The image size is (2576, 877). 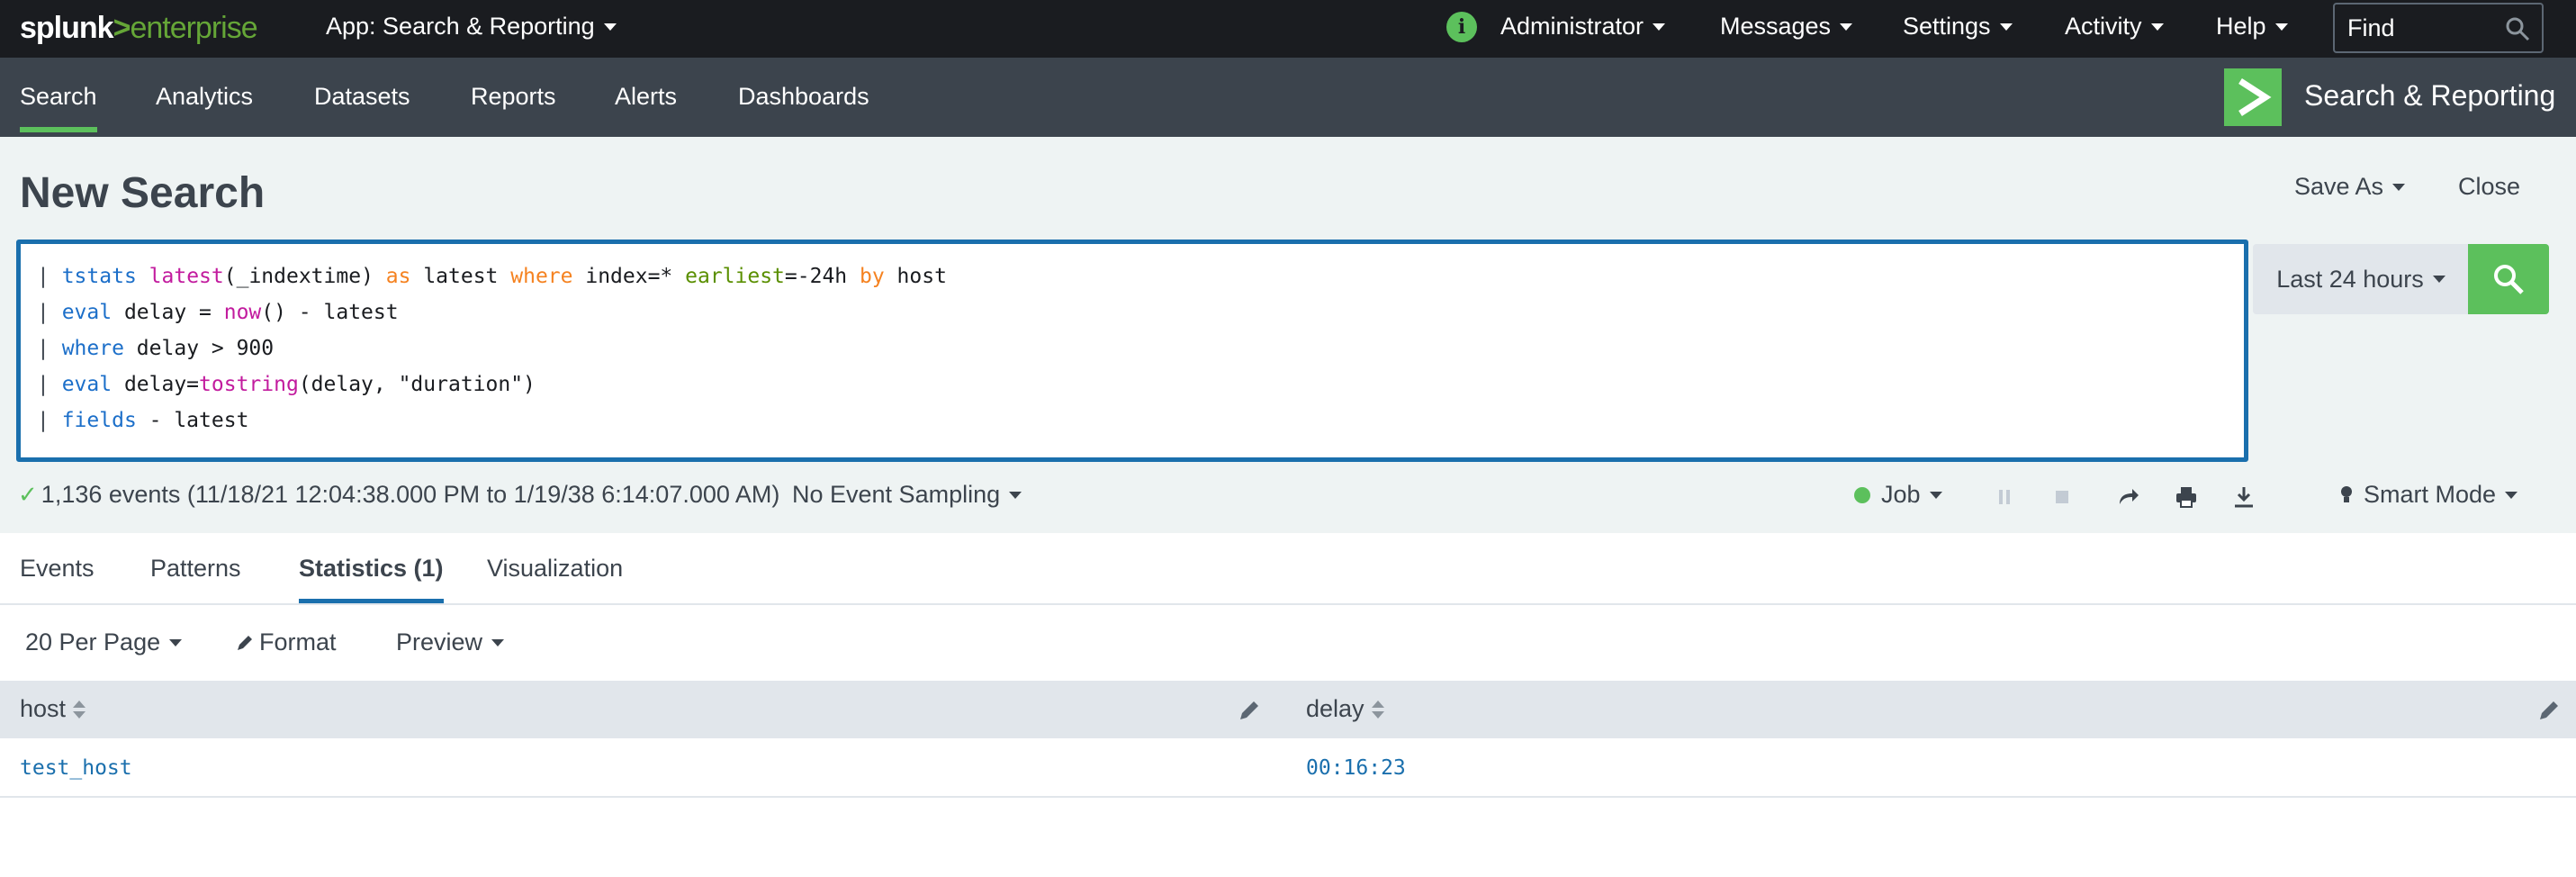 What do you see at coordinates (286, 642) in the screenshot?
I see `format-button: Format` at bounding box center [286, 642].